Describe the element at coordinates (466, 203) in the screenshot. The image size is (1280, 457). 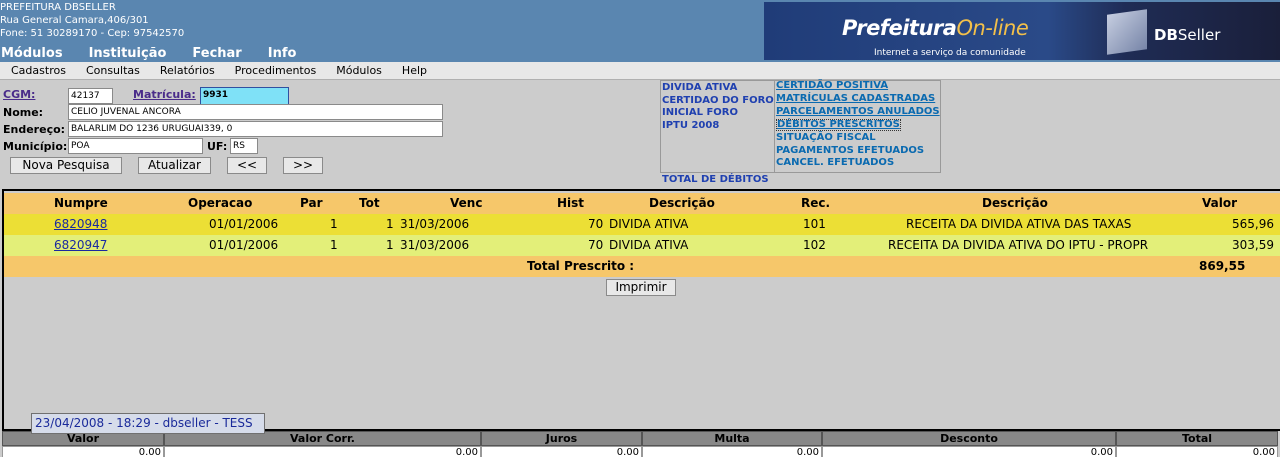
I see `col-venc: Venc` at that location.